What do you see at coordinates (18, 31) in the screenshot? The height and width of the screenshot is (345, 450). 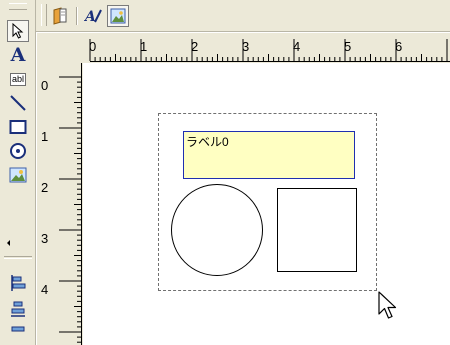 I see `pointer-arrow-icon` at bounding box center [18, 31].